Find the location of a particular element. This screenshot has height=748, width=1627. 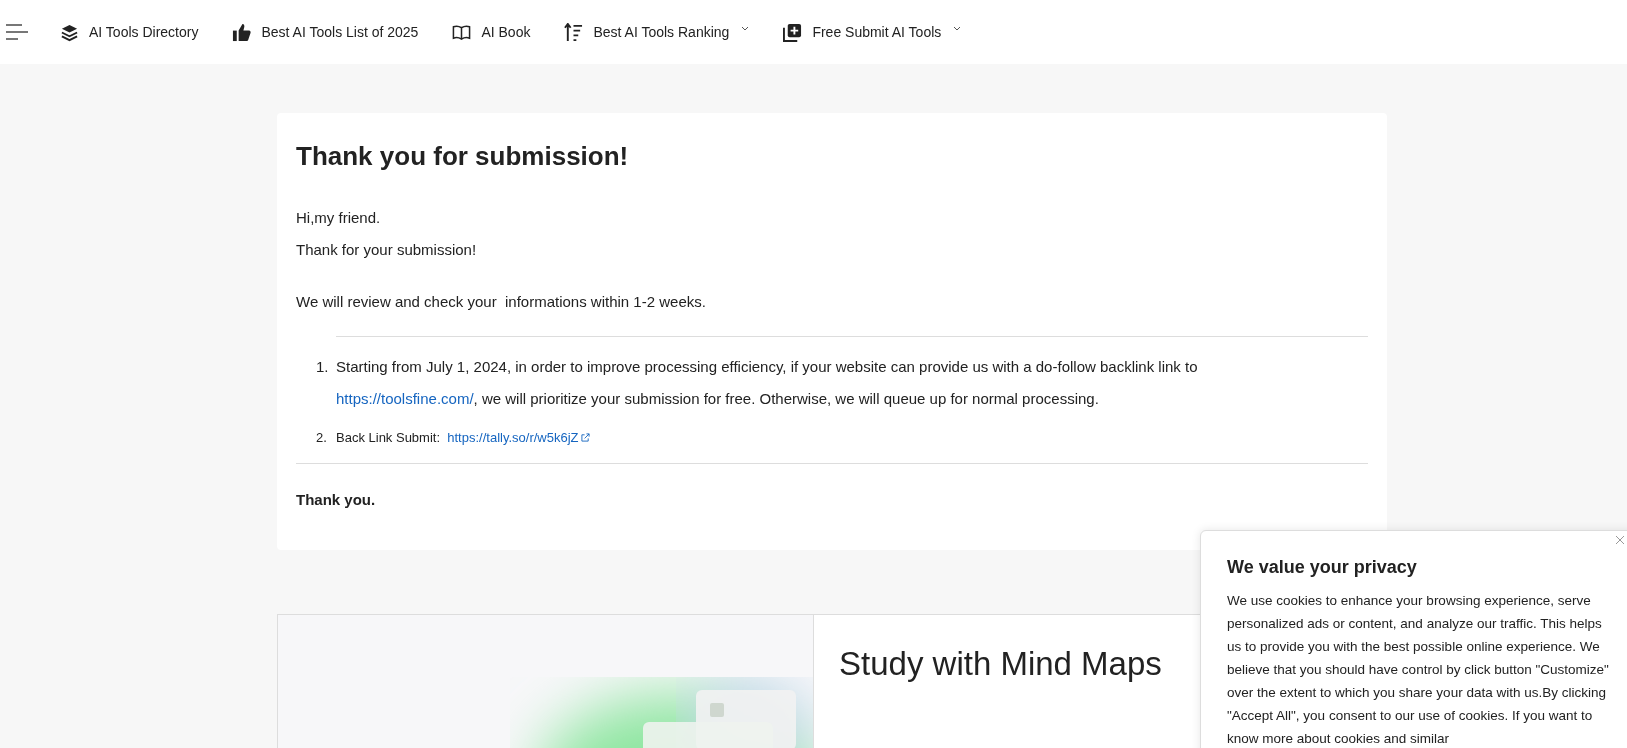

thanks-text: Thank for your submission! is located at coordinates (387, 250).